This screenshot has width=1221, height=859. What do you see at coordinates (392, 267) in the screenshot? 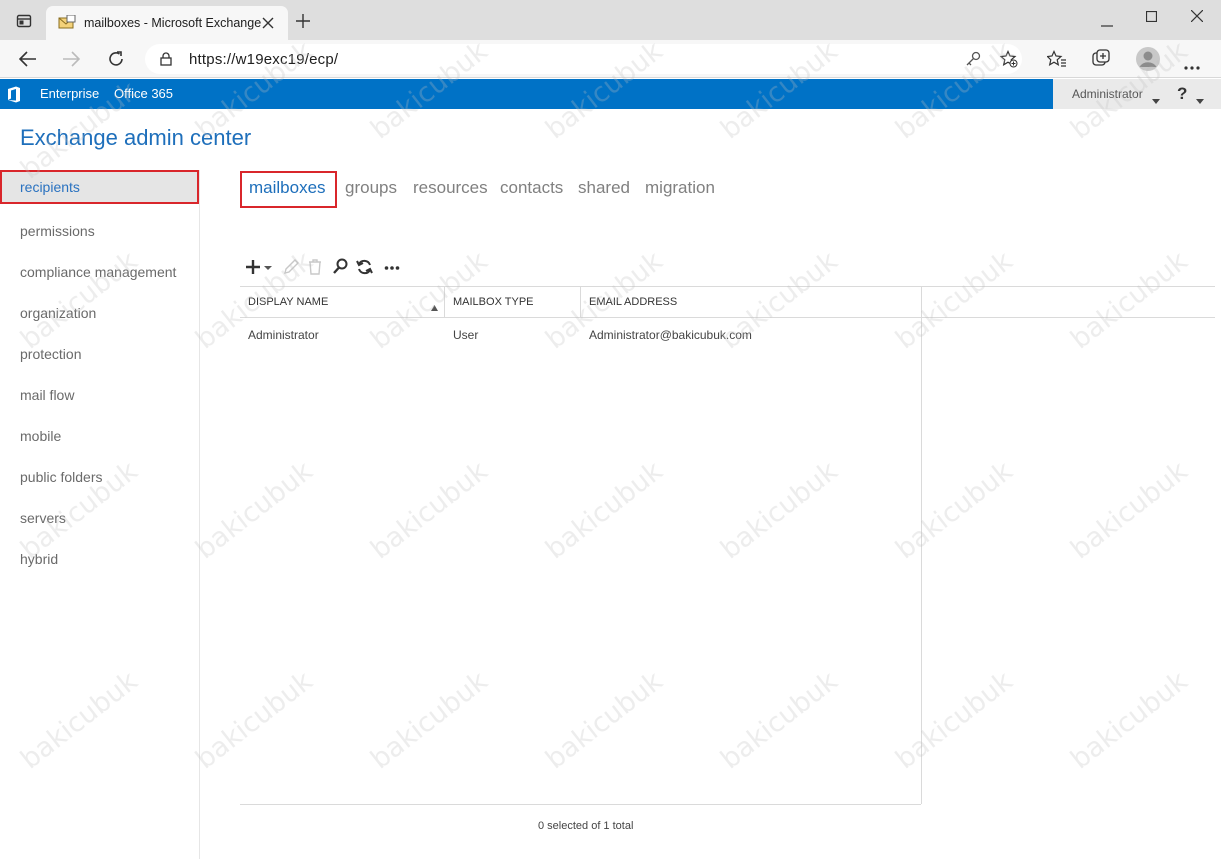
I see `more-options-icon` at bounding box center [392, 267].